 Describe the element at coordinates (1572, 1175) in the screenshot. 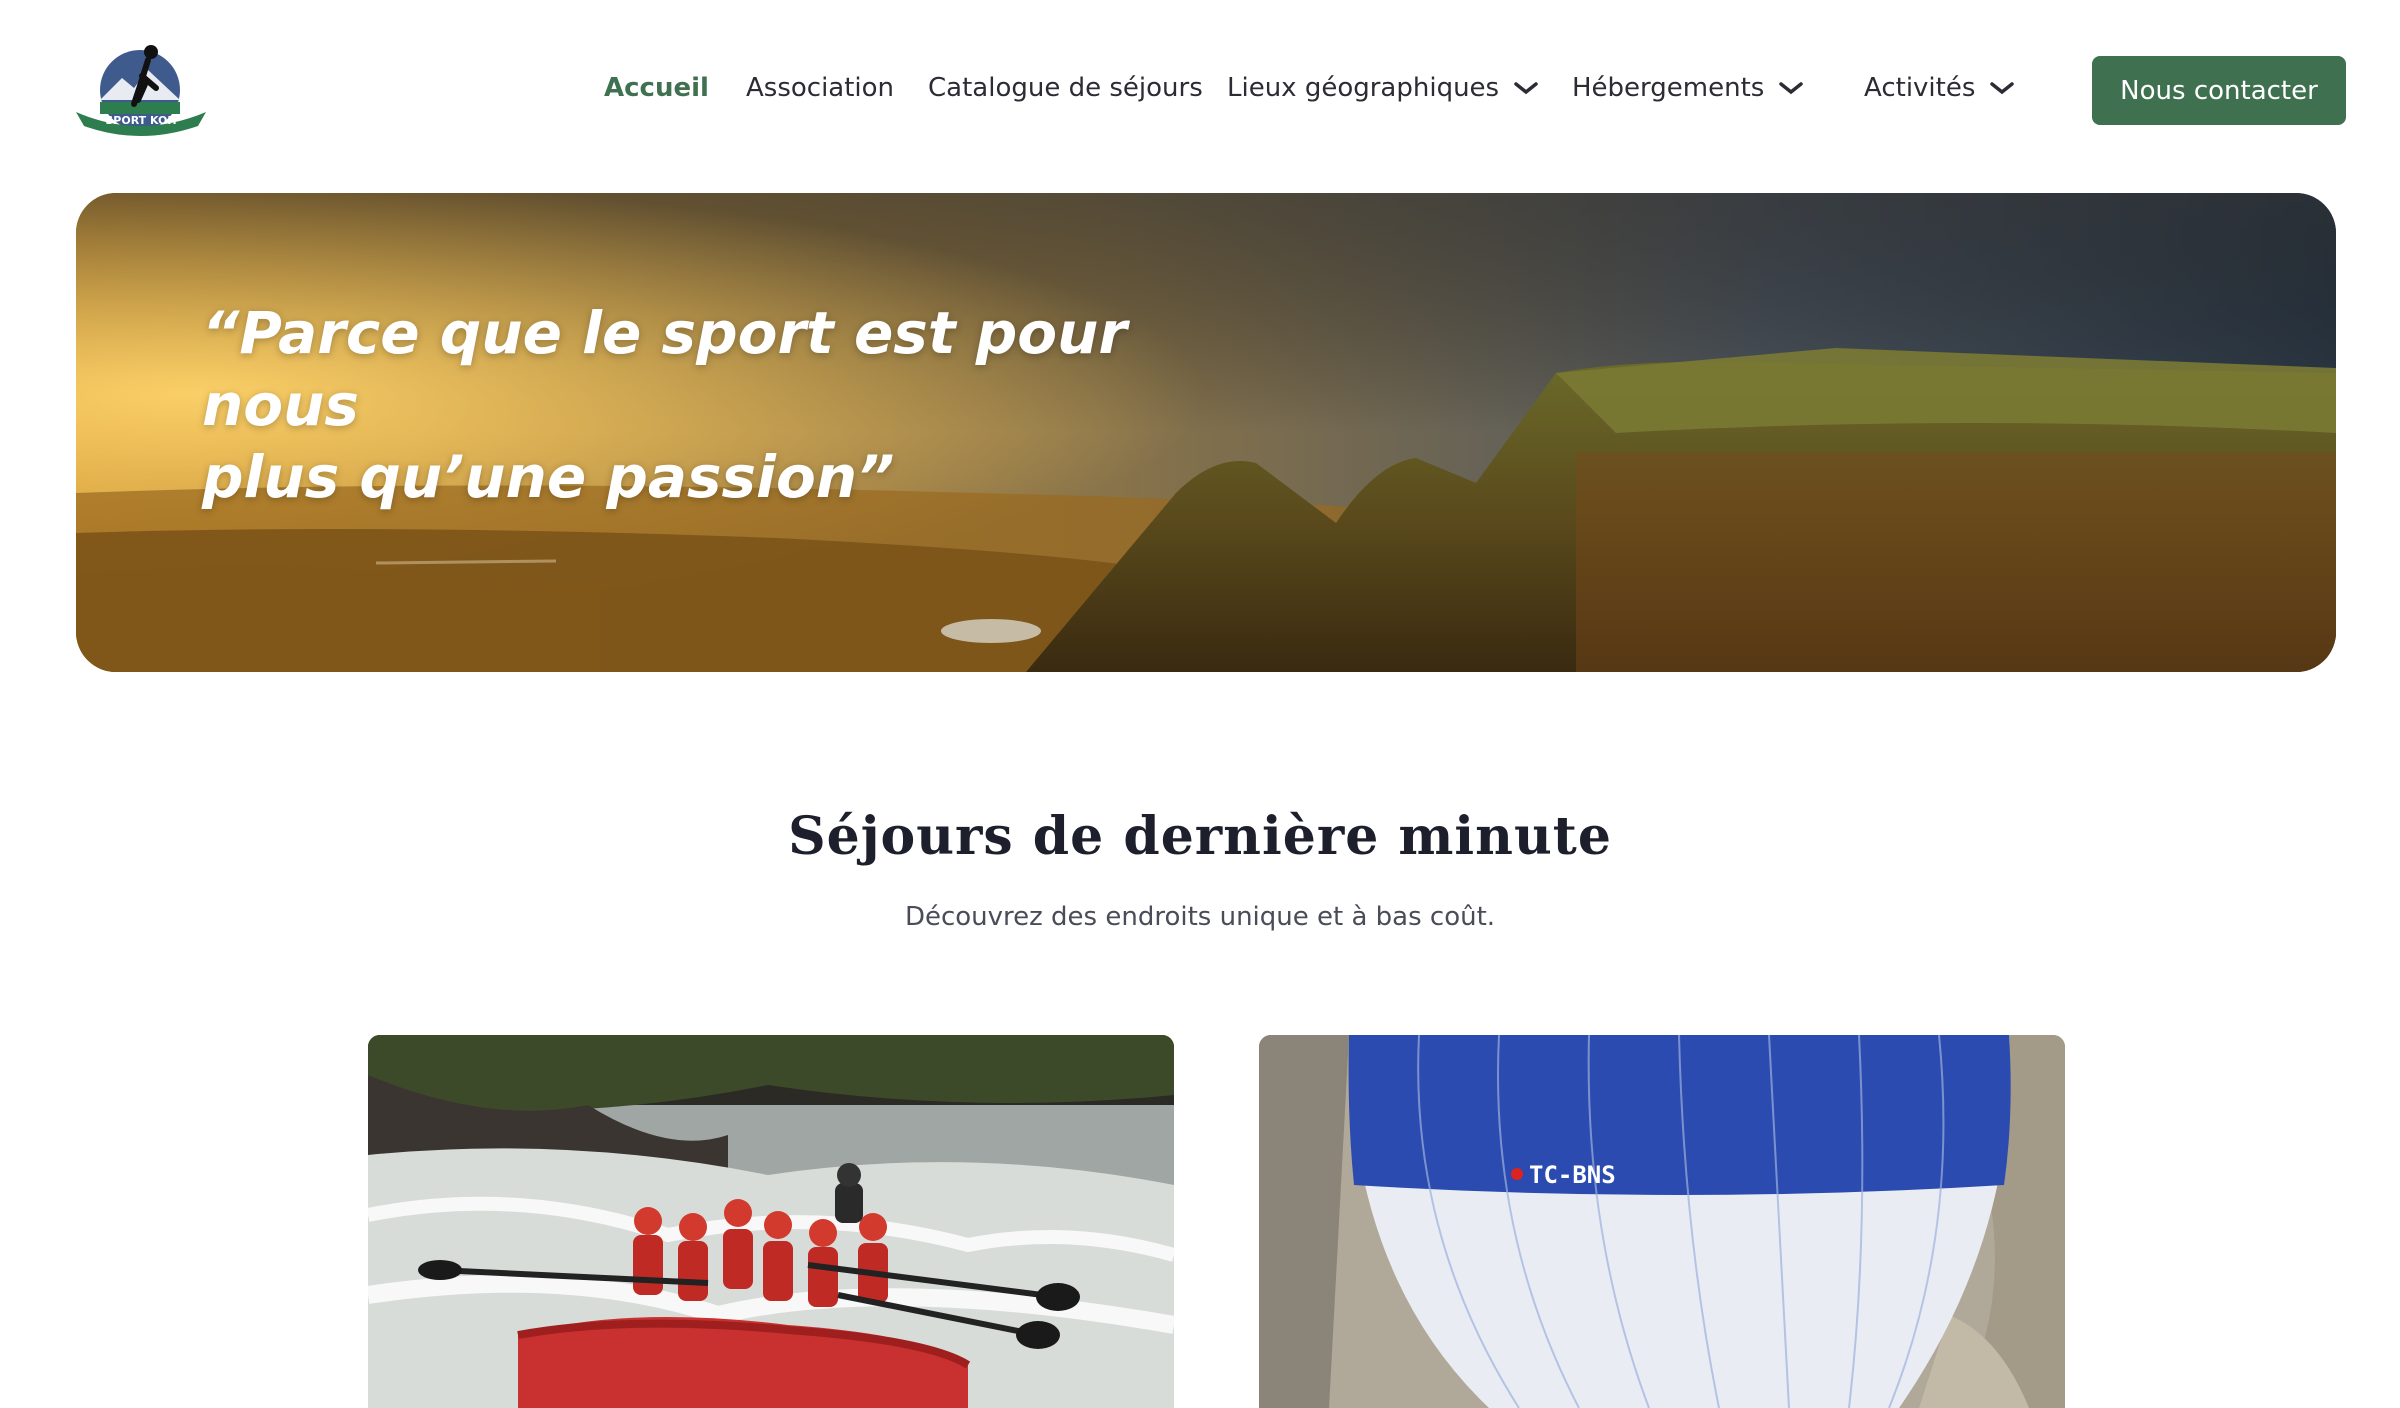

I see `balloon-marking: TC-BNS` at that location.